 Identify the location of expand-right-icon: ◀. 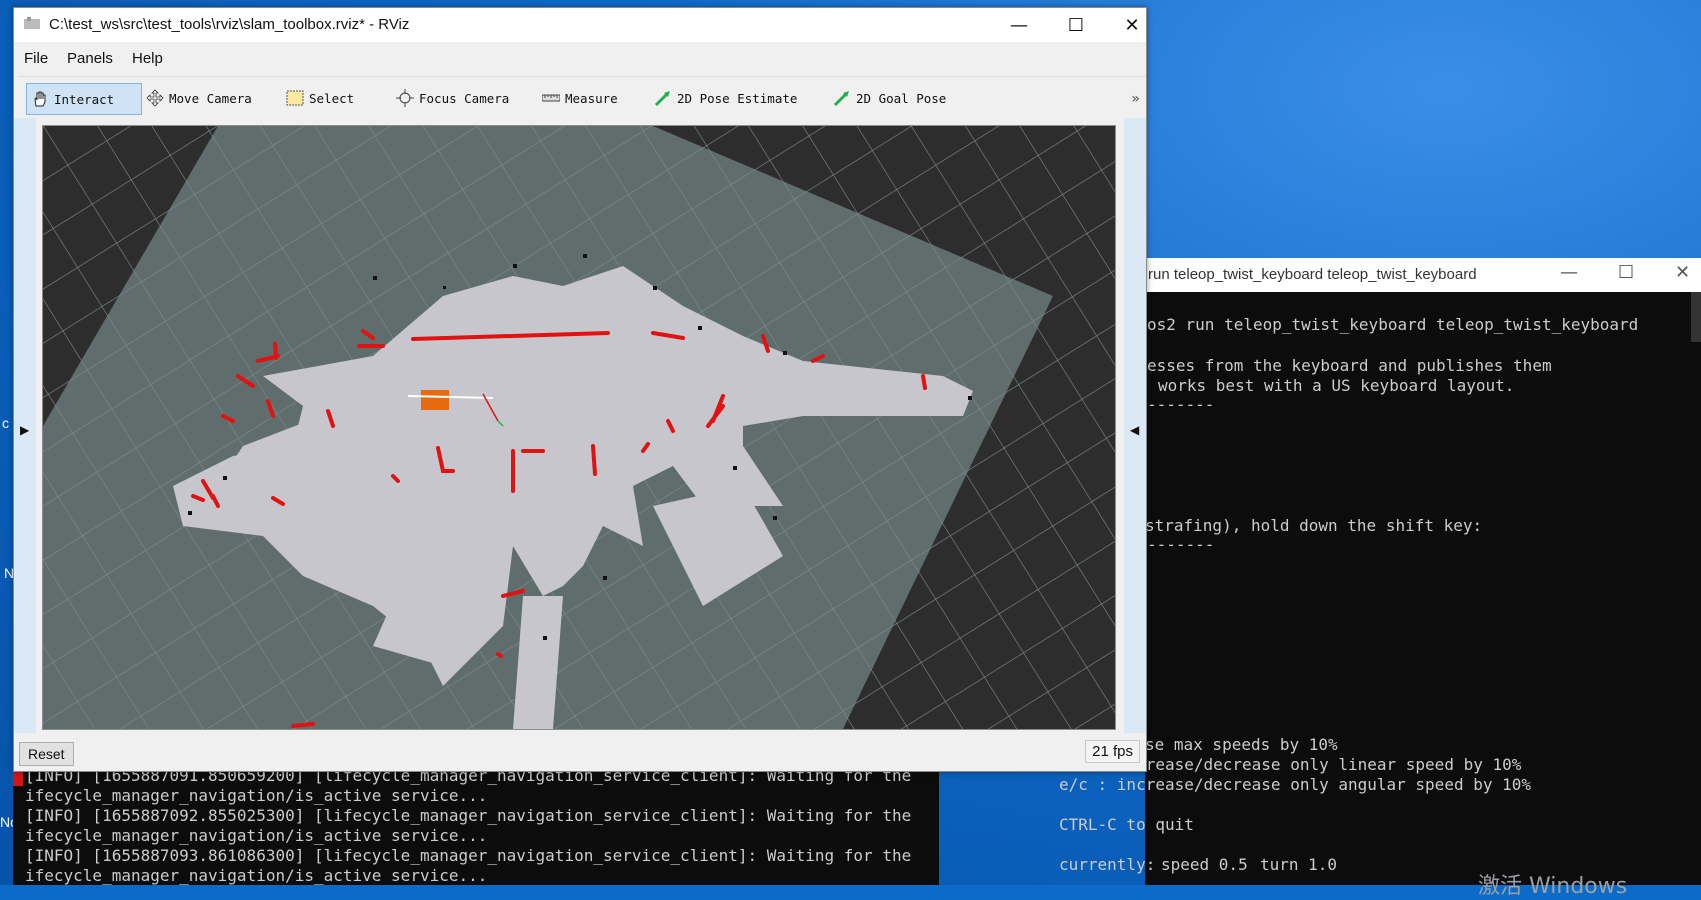
(1134, 430).